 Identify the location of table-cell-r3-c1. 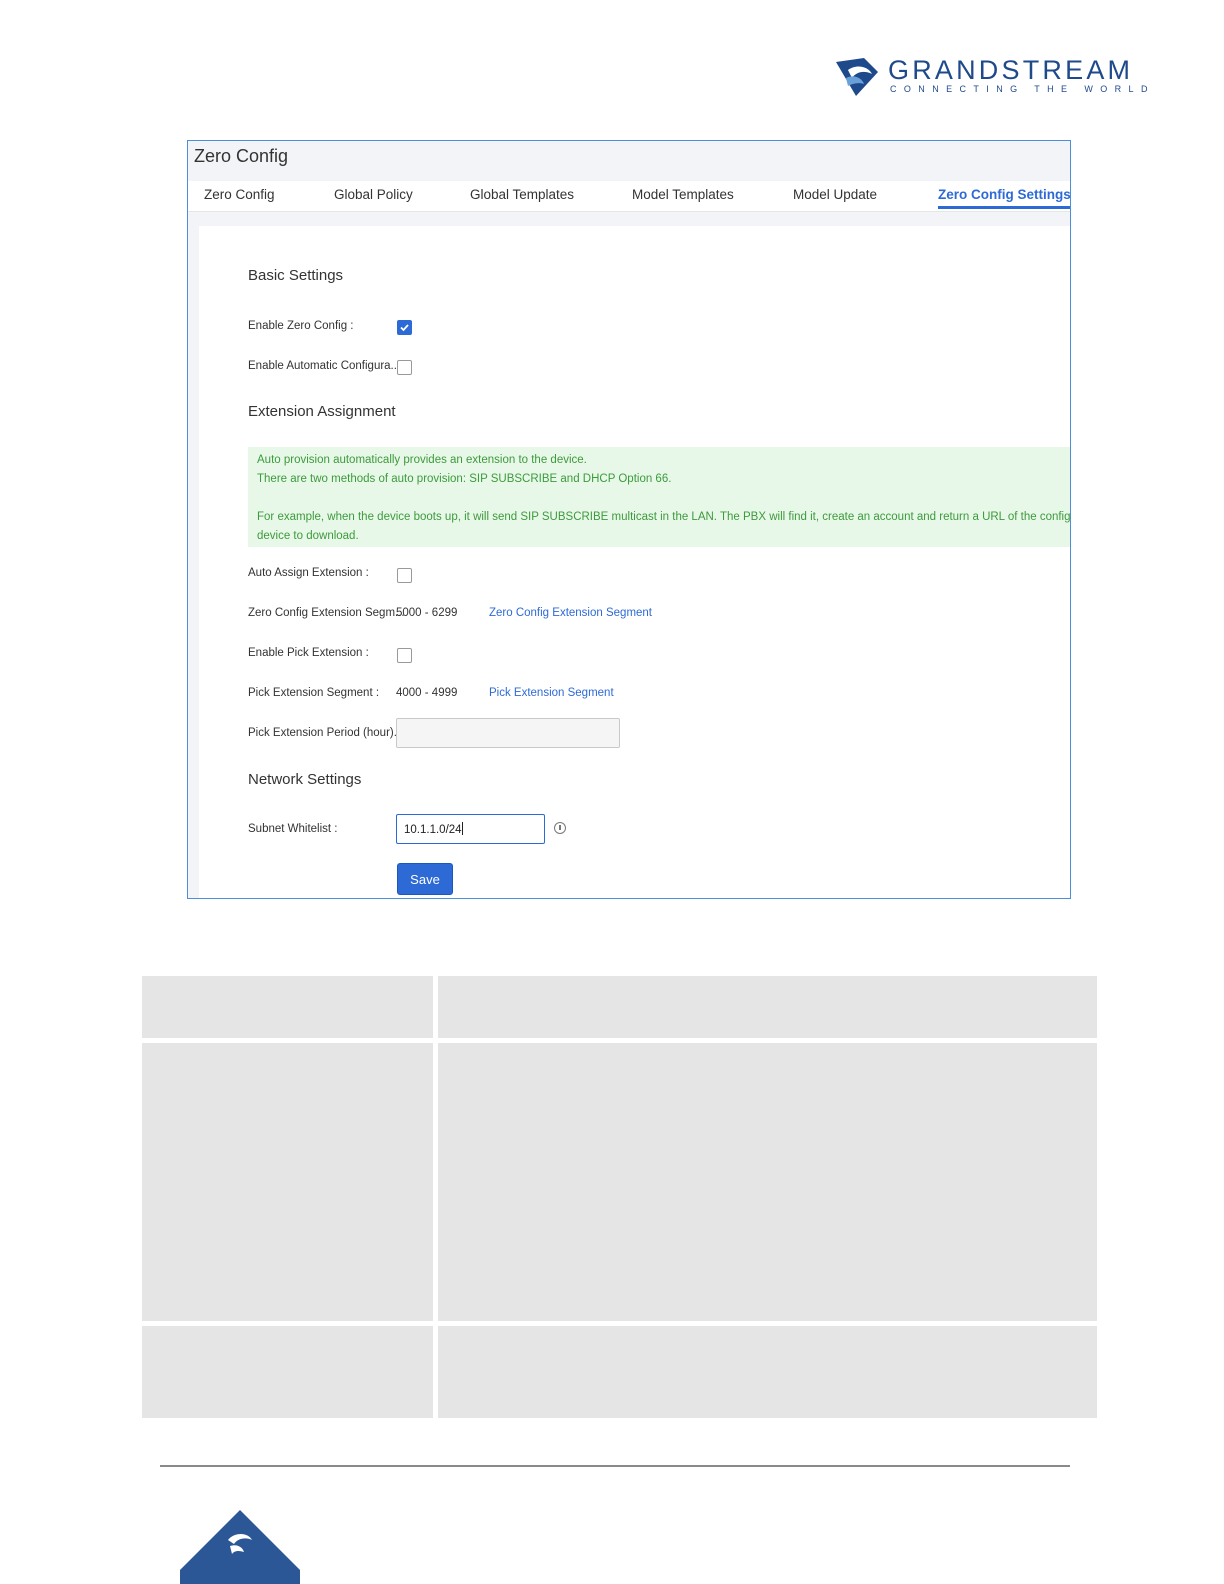
(287, 1372).